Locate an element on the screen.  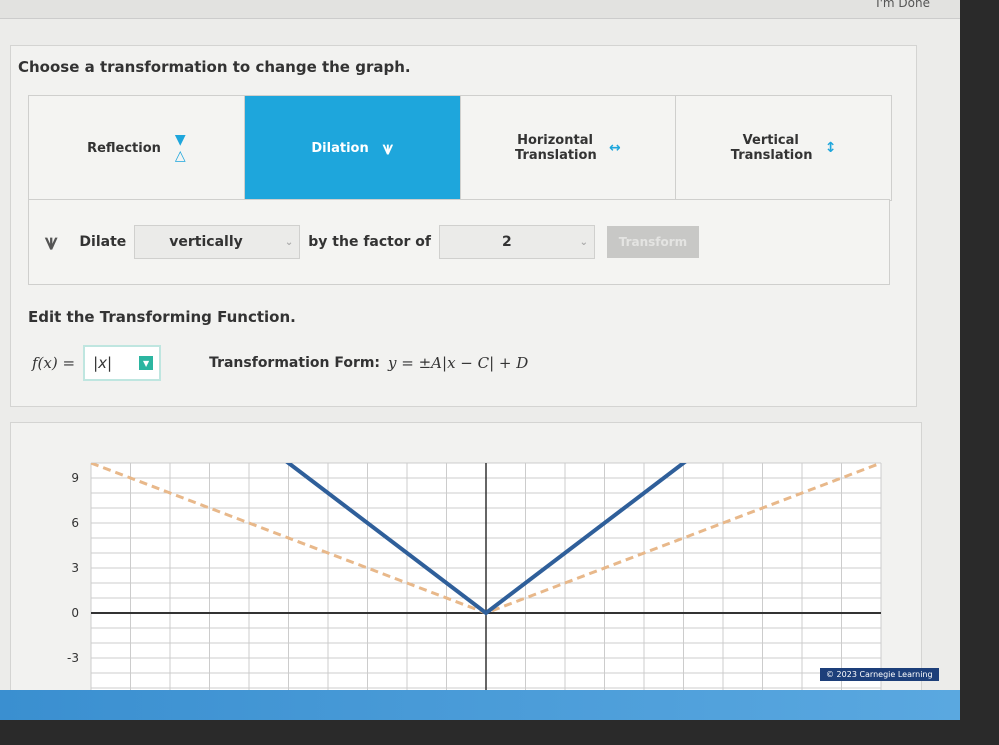
tab-vertical-translation: Vertical Translation ↕ is located at coordinates (783, 148).